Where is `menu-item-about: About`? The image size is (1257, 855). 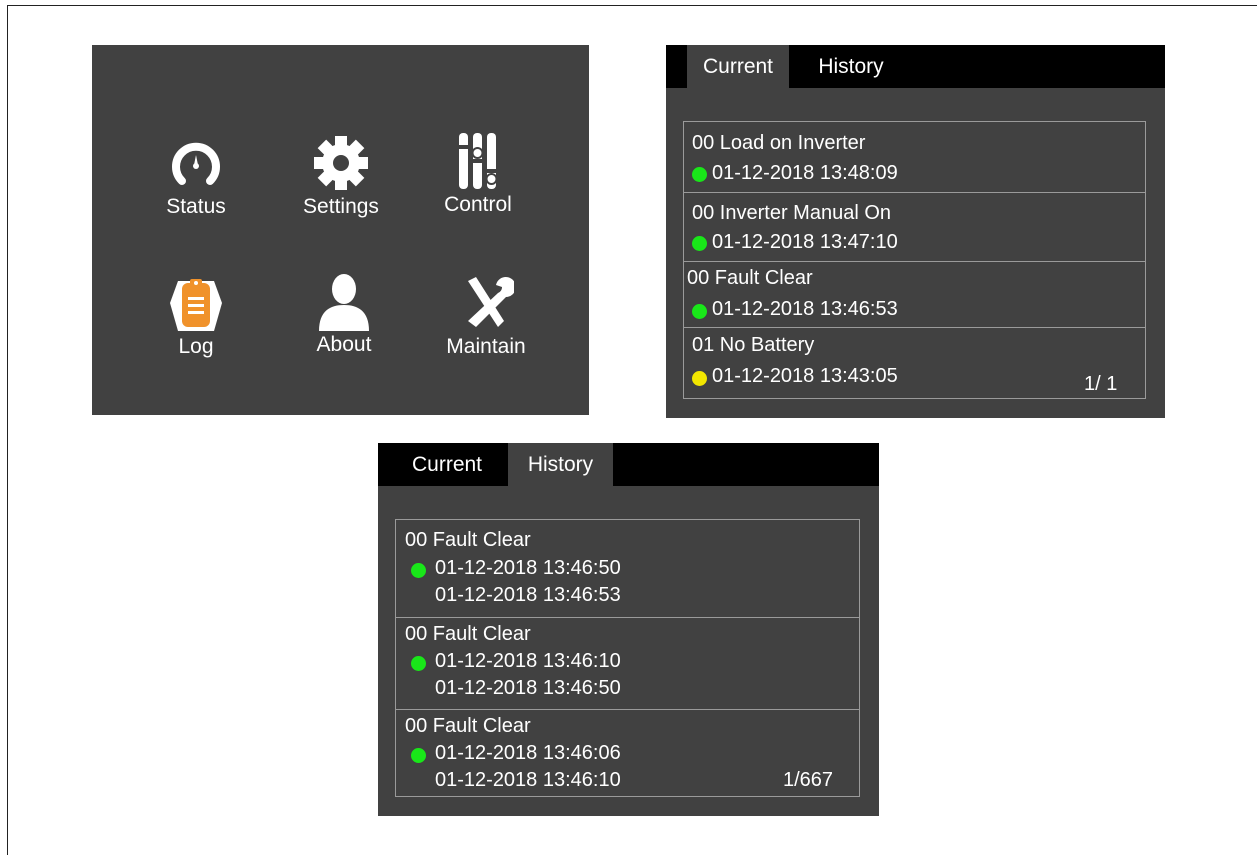
menu-item-about: About is located at coordinates (344, 321).